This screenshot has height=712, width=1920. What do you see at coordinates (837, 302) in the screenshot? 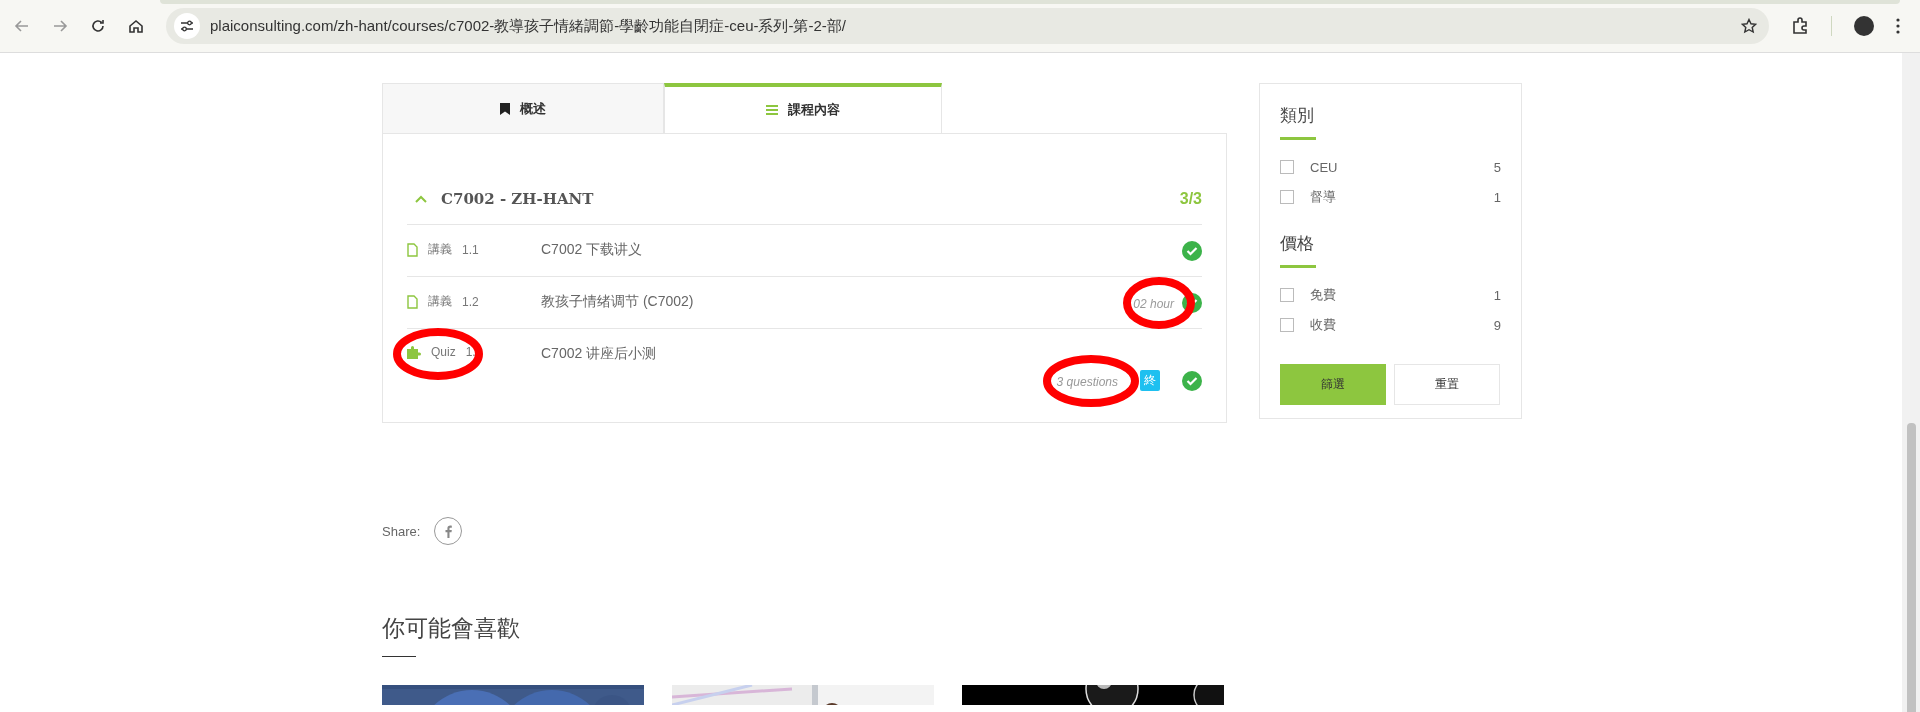
I see `item-title: 教孩子情绪调节 (C7002)` at bounding box center [837, 302].